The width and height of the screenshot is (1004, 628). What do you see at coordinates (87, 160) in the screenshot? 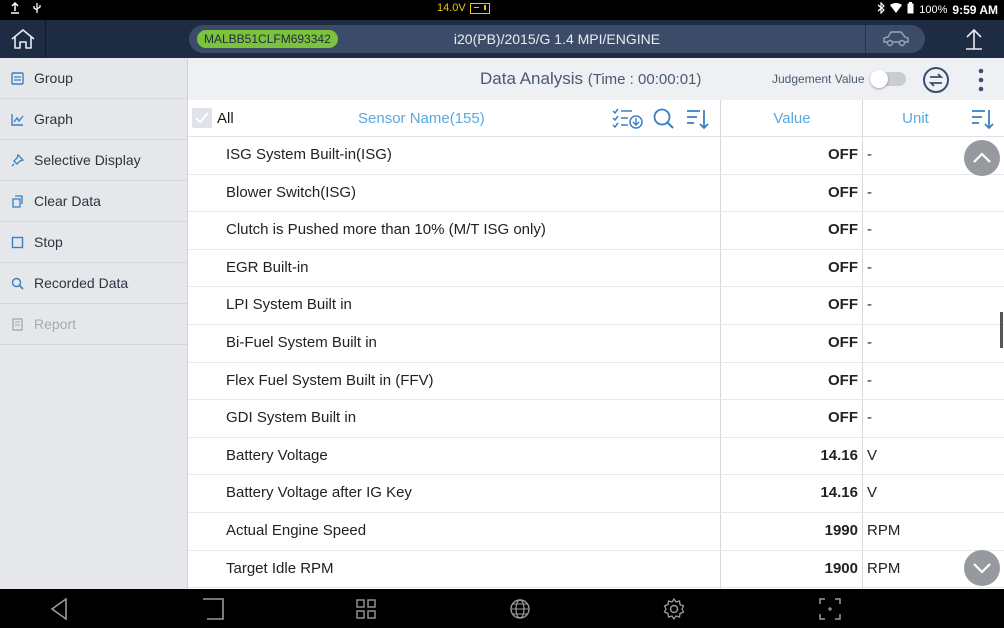
I see `sidebar-item-label: Selective Display` at bounding box center [87, 160].